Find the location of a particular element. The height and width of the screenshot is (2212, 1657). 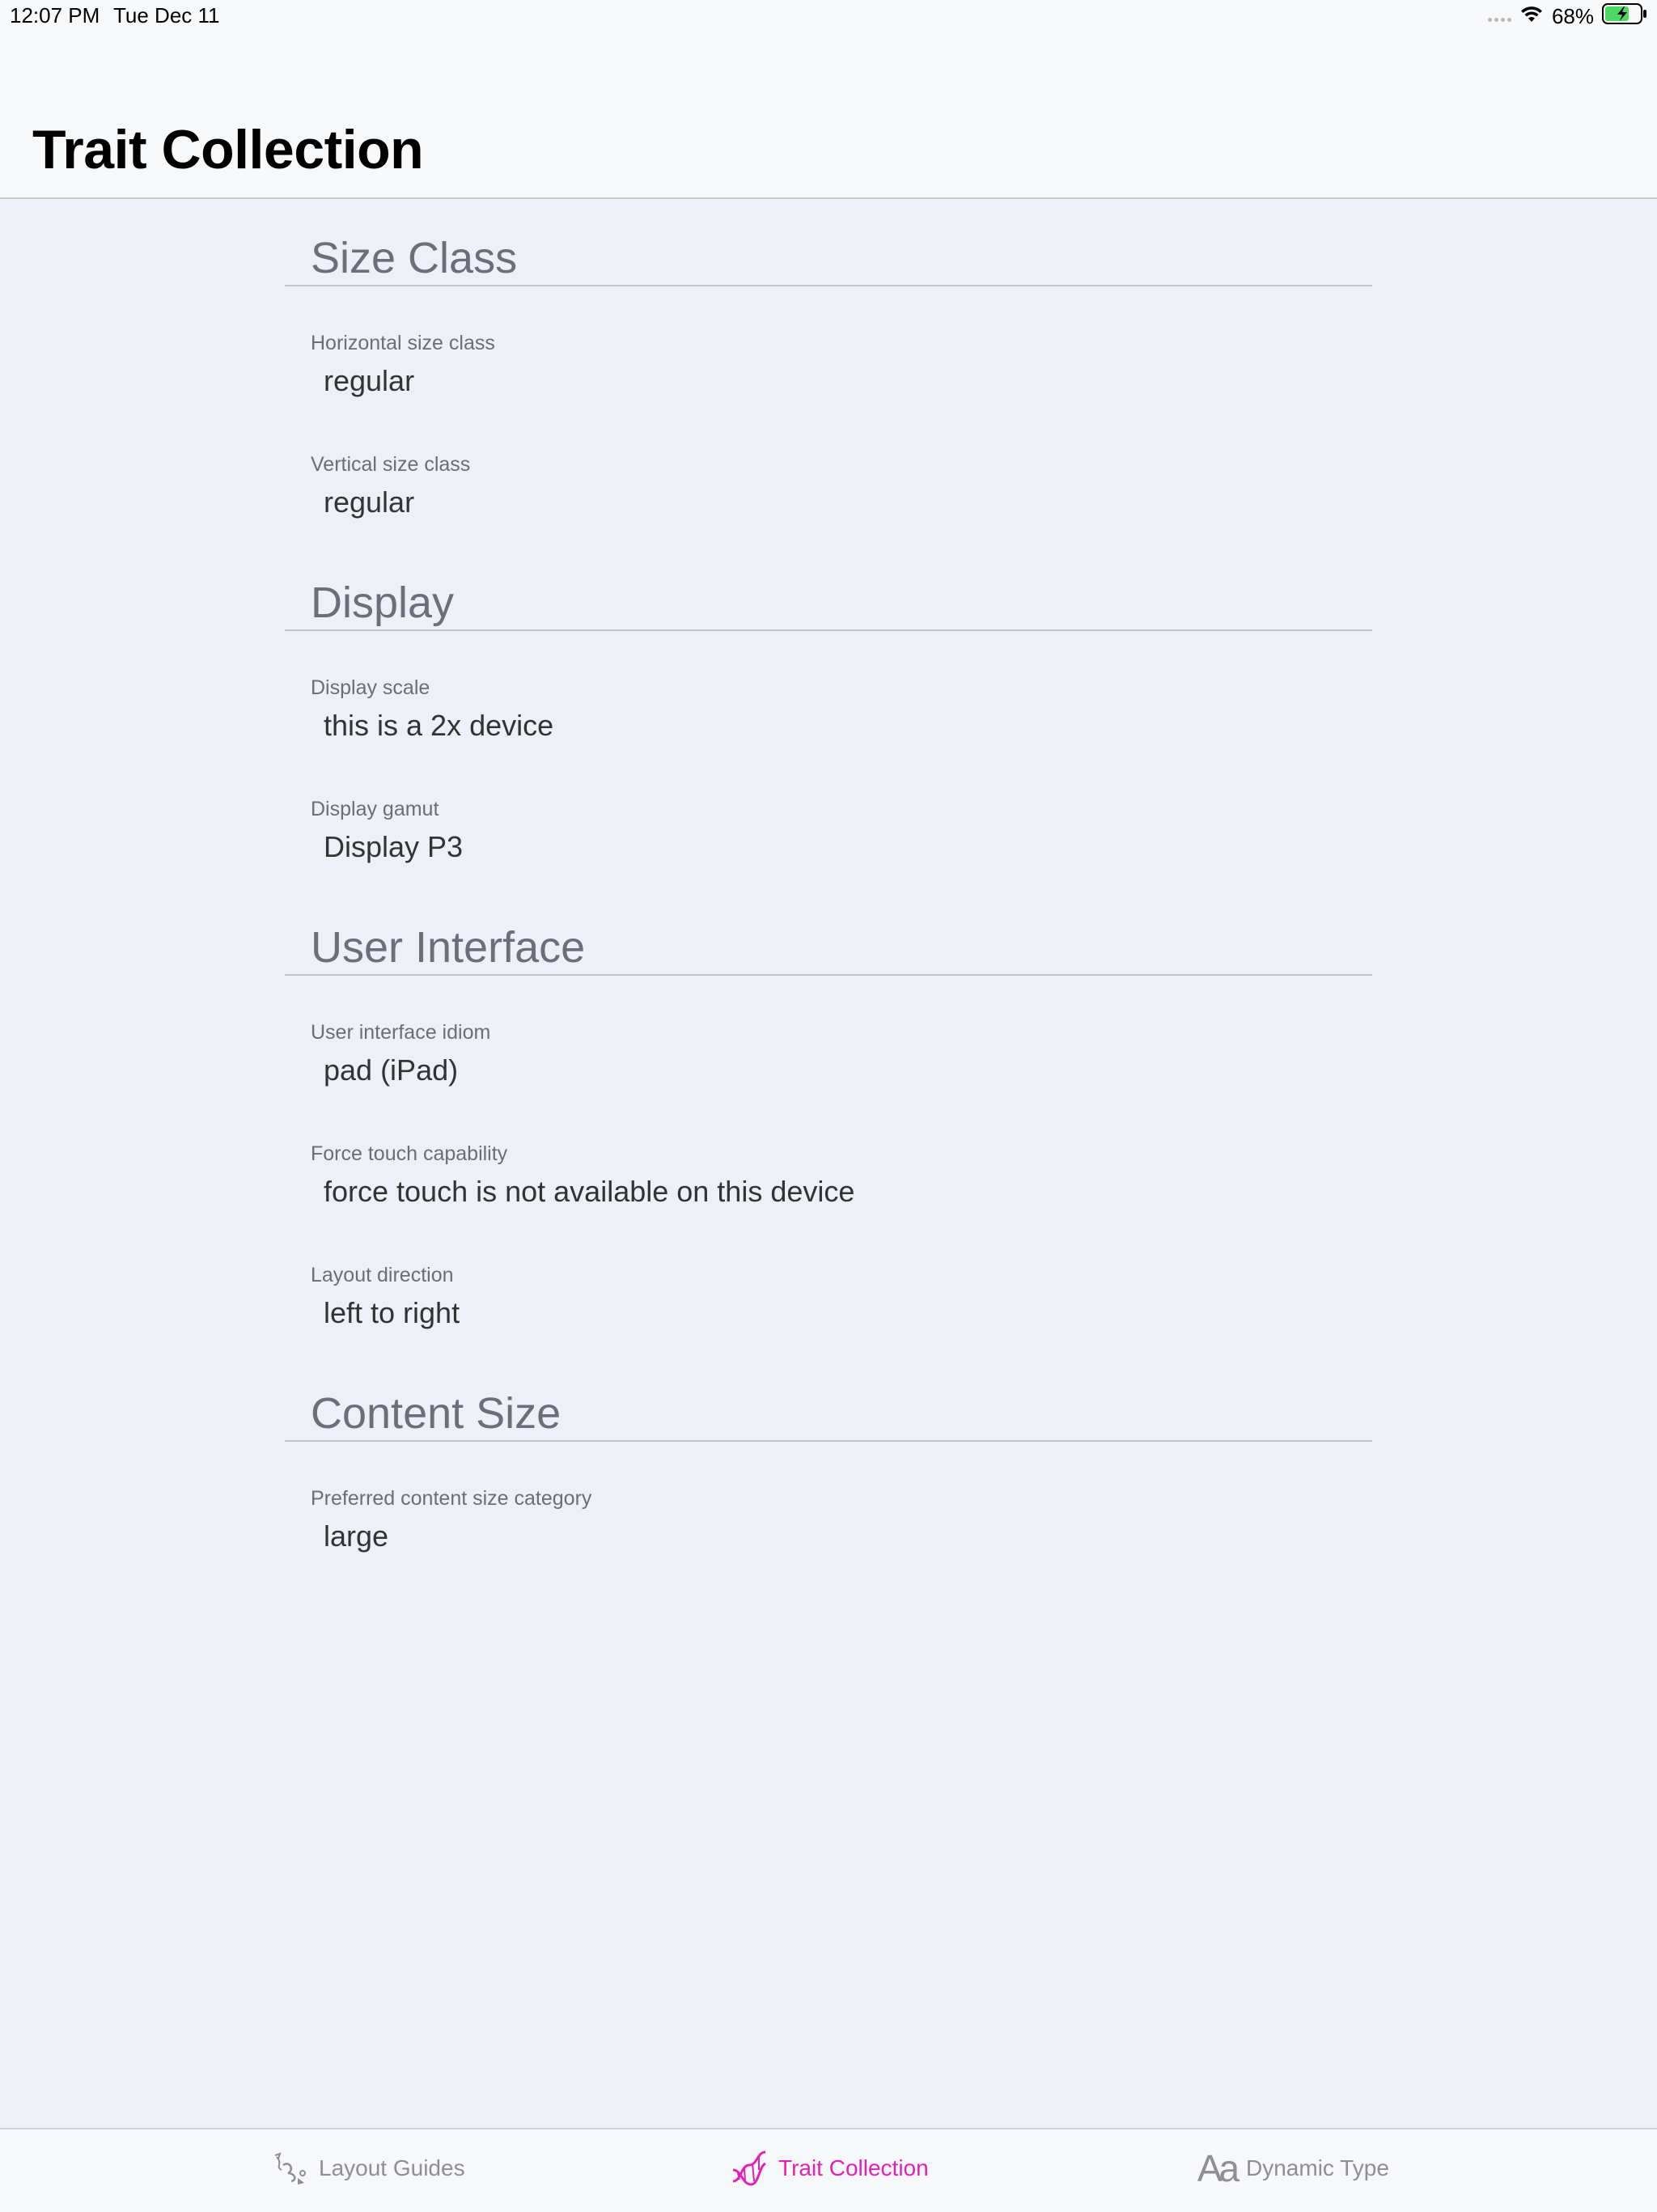

tab-dynamic-type: Aa Dynamic Type is located at coordinates (1293, 2168).